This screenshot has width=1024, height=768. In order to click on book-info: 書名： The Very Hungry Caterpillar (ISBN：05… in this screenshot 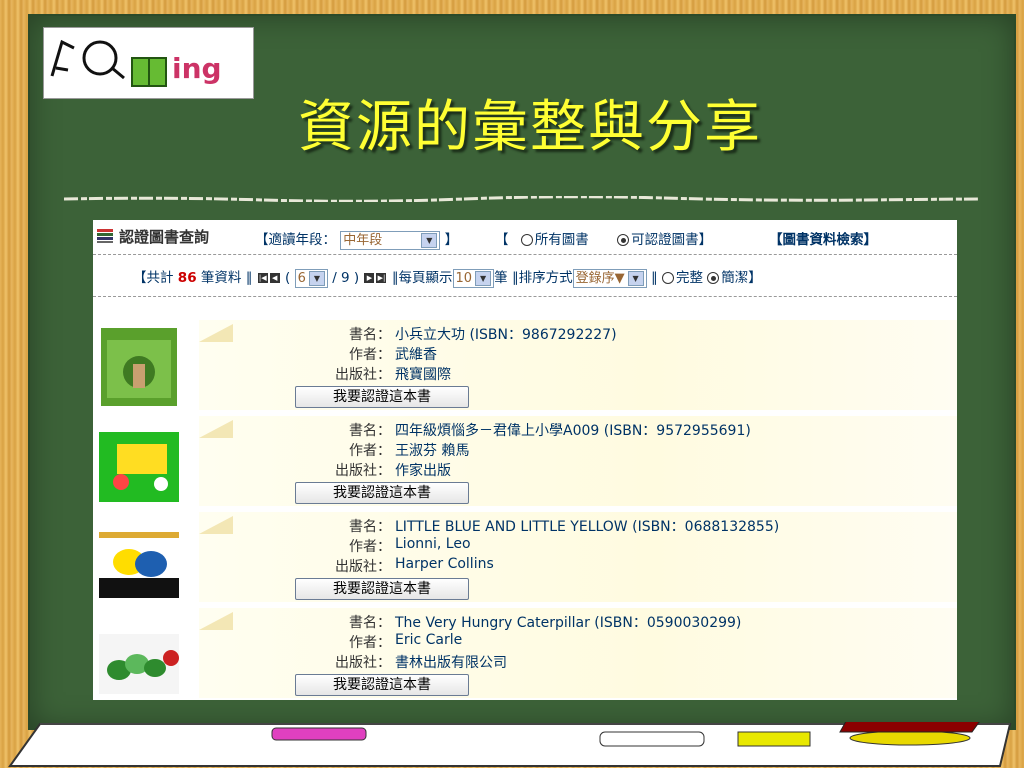, I will do `click(578, 653)`.